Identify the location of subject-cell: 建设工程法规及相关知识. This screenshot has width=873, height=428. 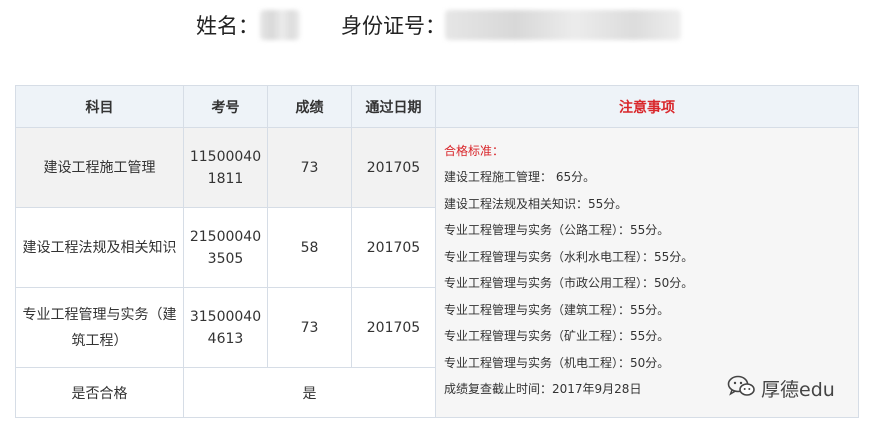
(99, 247).